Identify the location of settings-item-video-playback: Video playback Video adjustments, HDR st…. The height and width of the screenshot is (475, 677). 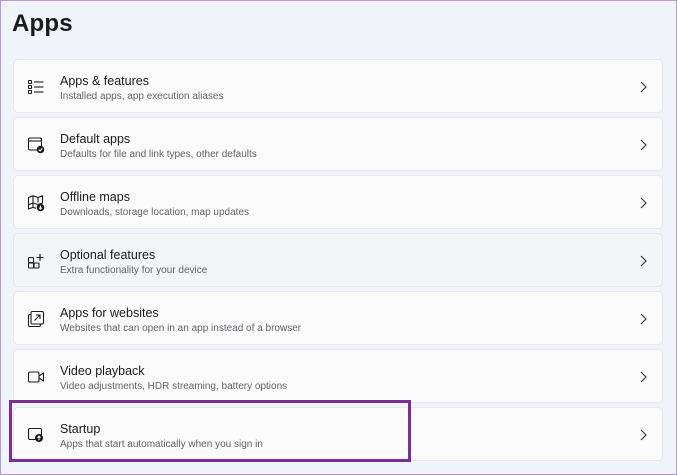
(338, 376).